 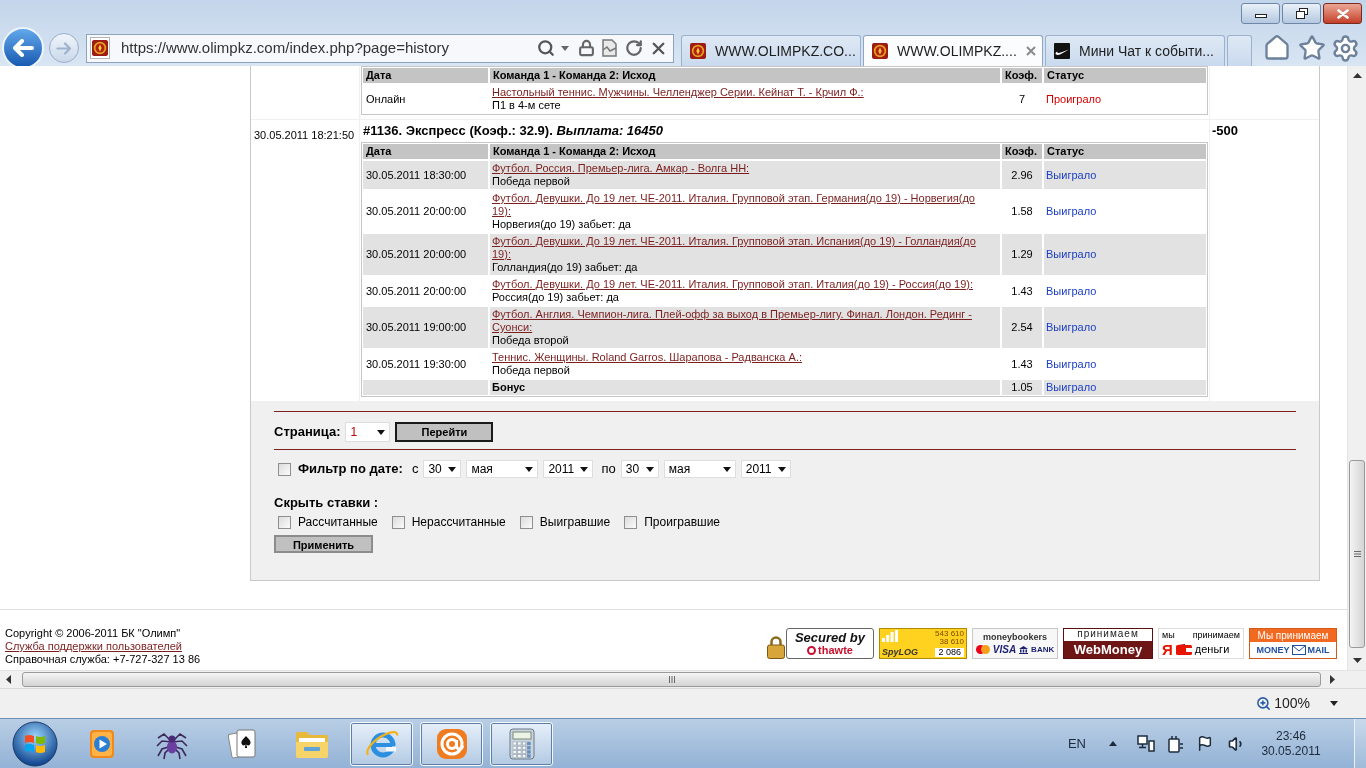 What do you see at coordinates (1024, 649) in the screenshot?
I see `bank-icon` at bounding box center [1024, 649].